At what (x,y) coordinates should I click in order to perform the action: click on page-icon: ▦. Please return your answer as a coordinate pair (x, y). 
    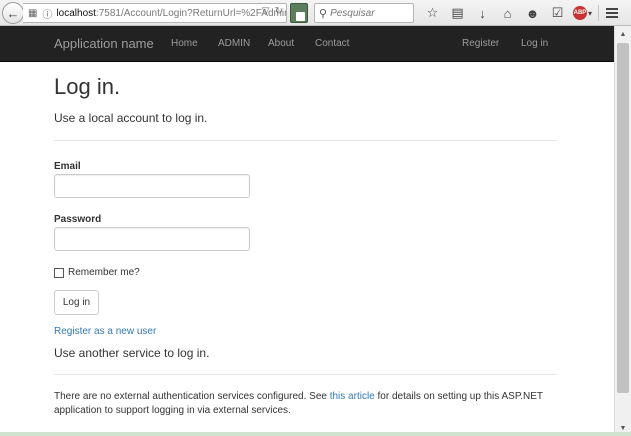
    Looking at the image, I should click on (33, 13).